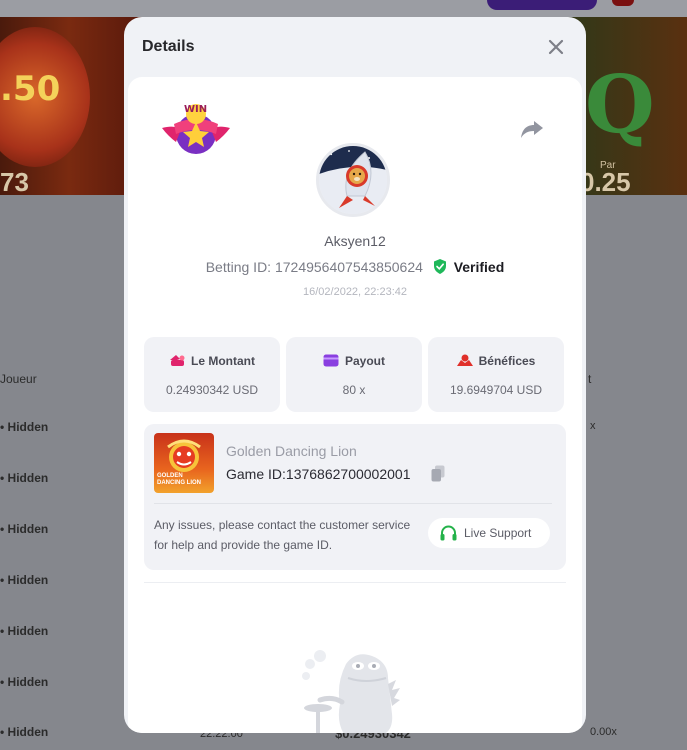 The width and height of the screenshot is (687, 750). What do you see at coordinates (603, 732) in the screenshot?
I see `list-row-multiplier: 0.00x` at bounding box center [603, 732].